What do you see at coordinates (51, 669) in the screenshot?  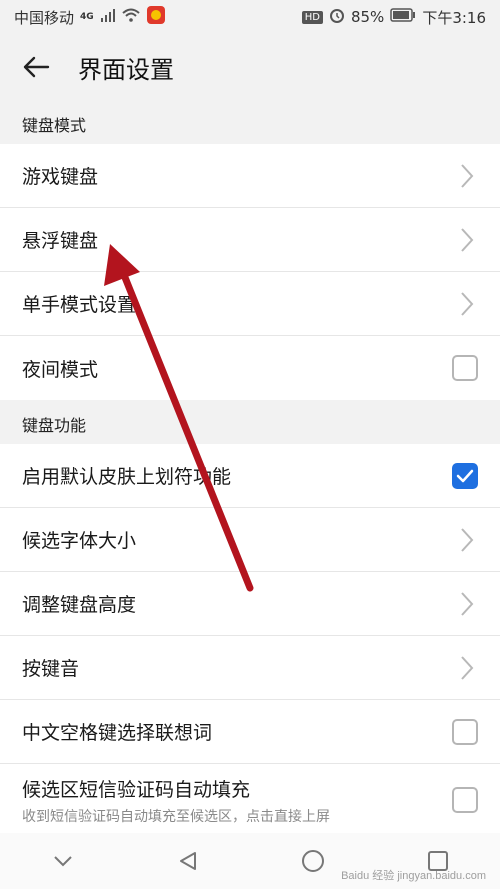 I see `setting-label: 按键音` at bounding box center [51, 669].